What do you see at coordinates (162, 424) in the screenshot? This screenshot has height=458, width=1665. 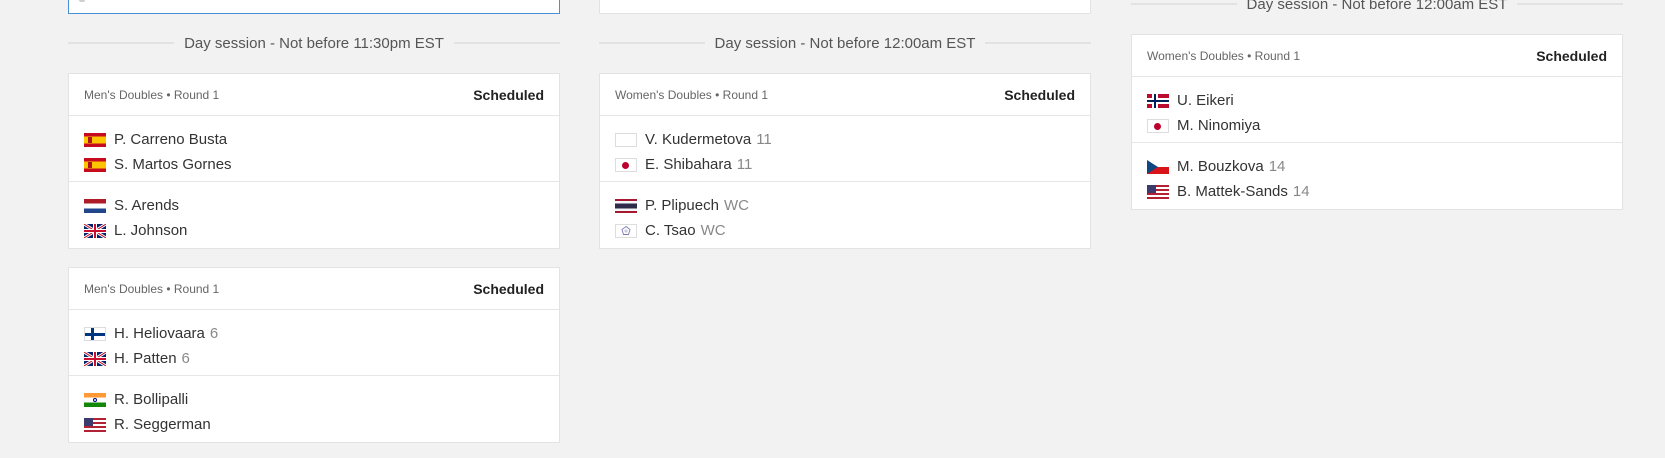 I see `player-name: R. Seggerman` at bounding box center [162, 424].